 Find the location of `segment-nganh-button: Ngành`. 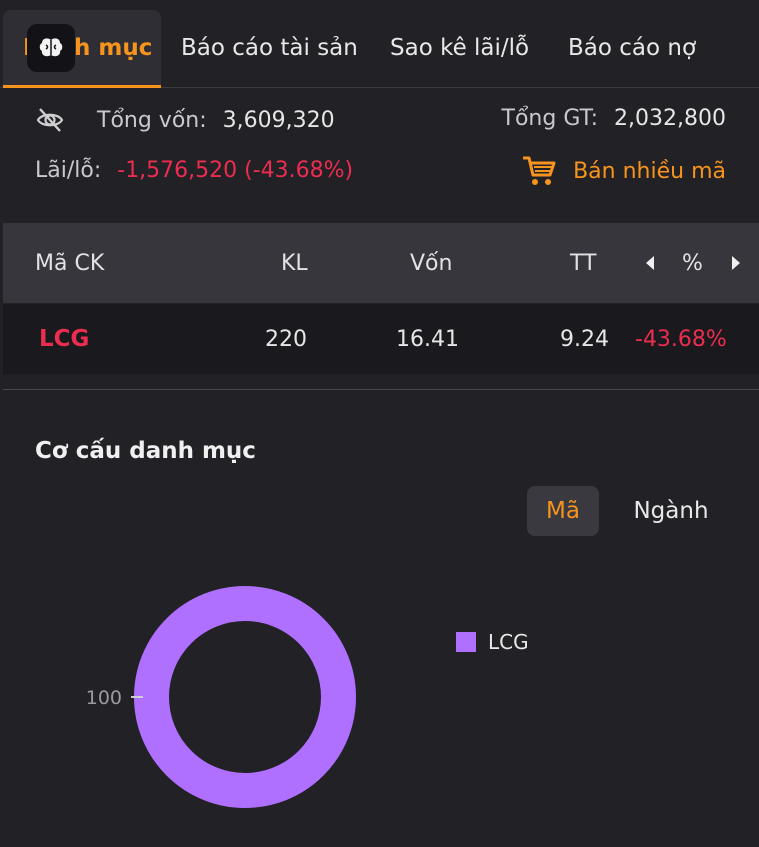

segment-nganh-button: Ngành is located at coordinates (671, 511).